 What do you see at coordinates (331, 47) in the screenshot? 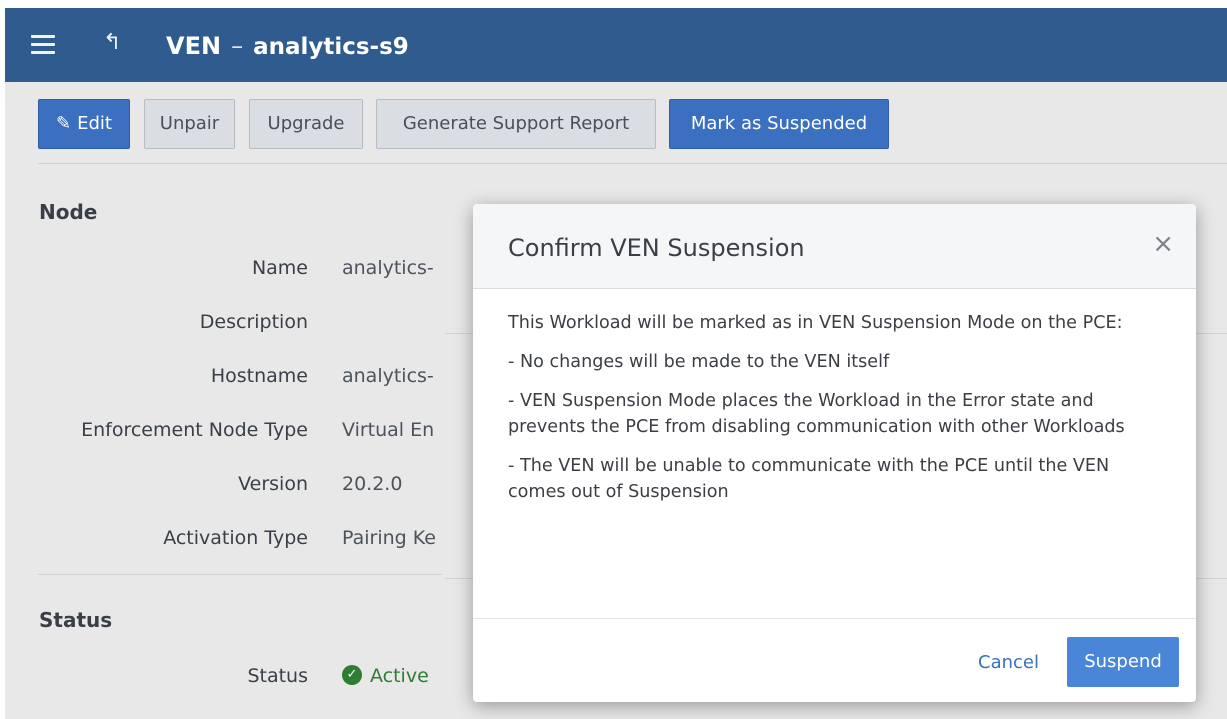
I see `title-name: analytics-s9` at bounding box center [331, 47].